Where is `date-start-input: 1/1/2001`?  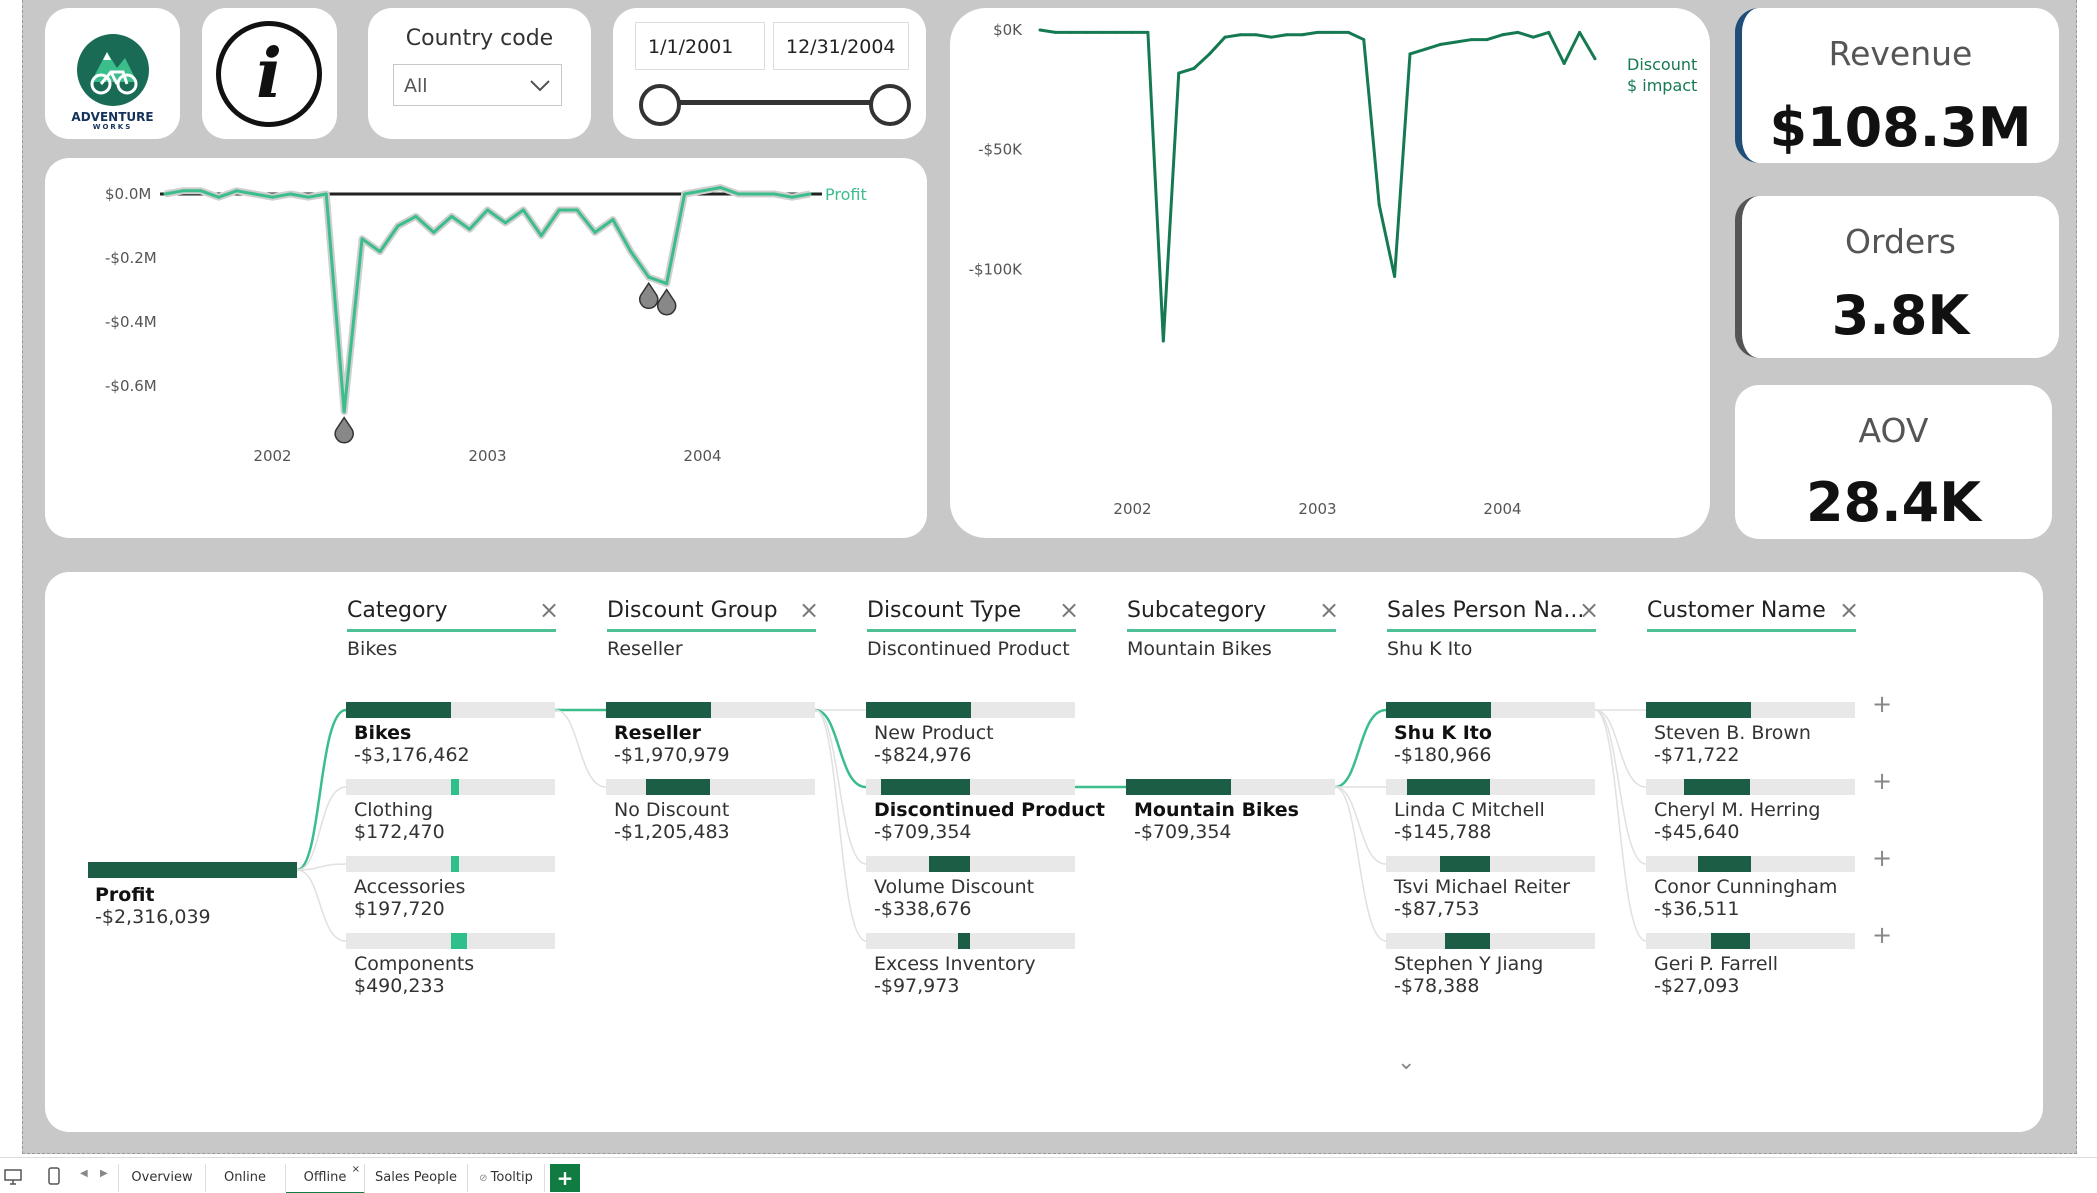
date-start-input: 1/1/2001 is located at coordinates (700, 46).